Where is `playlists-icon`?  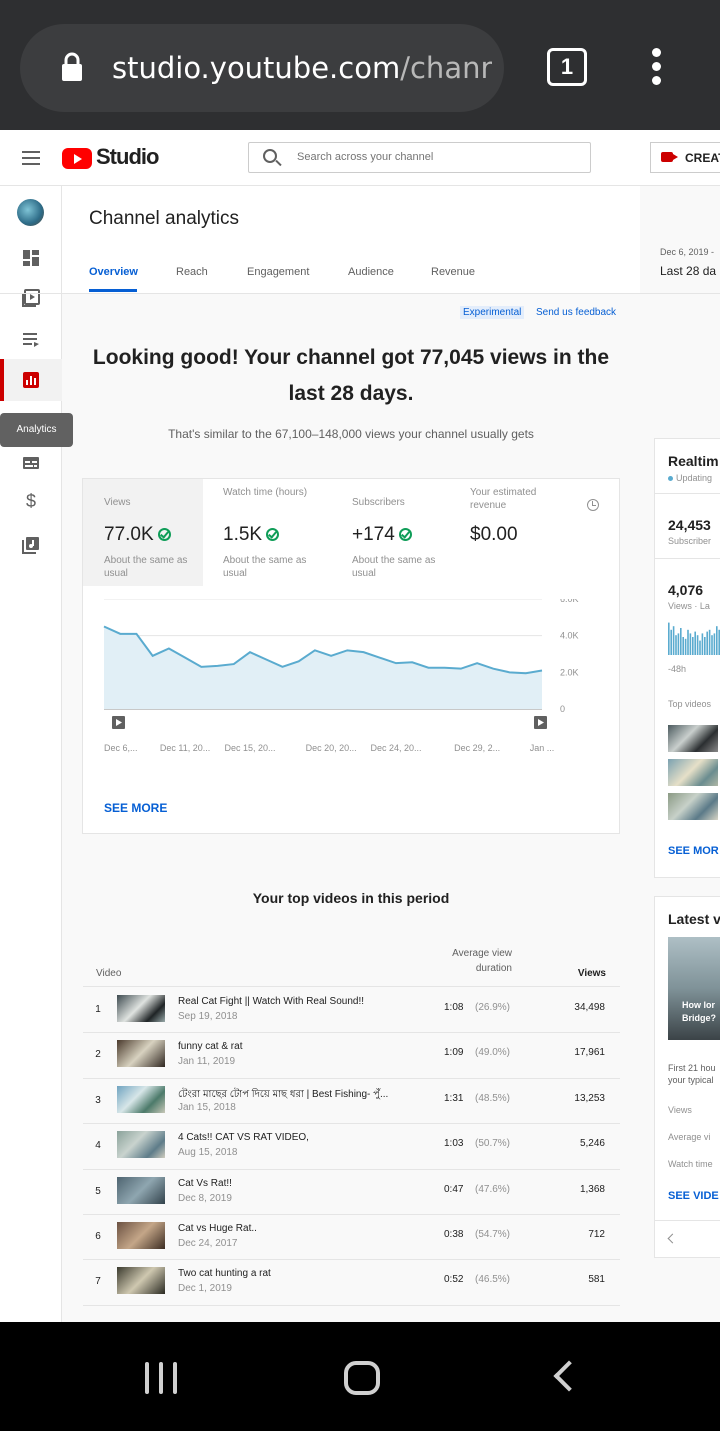 playlists-icon is located at coordinates (31, 339).